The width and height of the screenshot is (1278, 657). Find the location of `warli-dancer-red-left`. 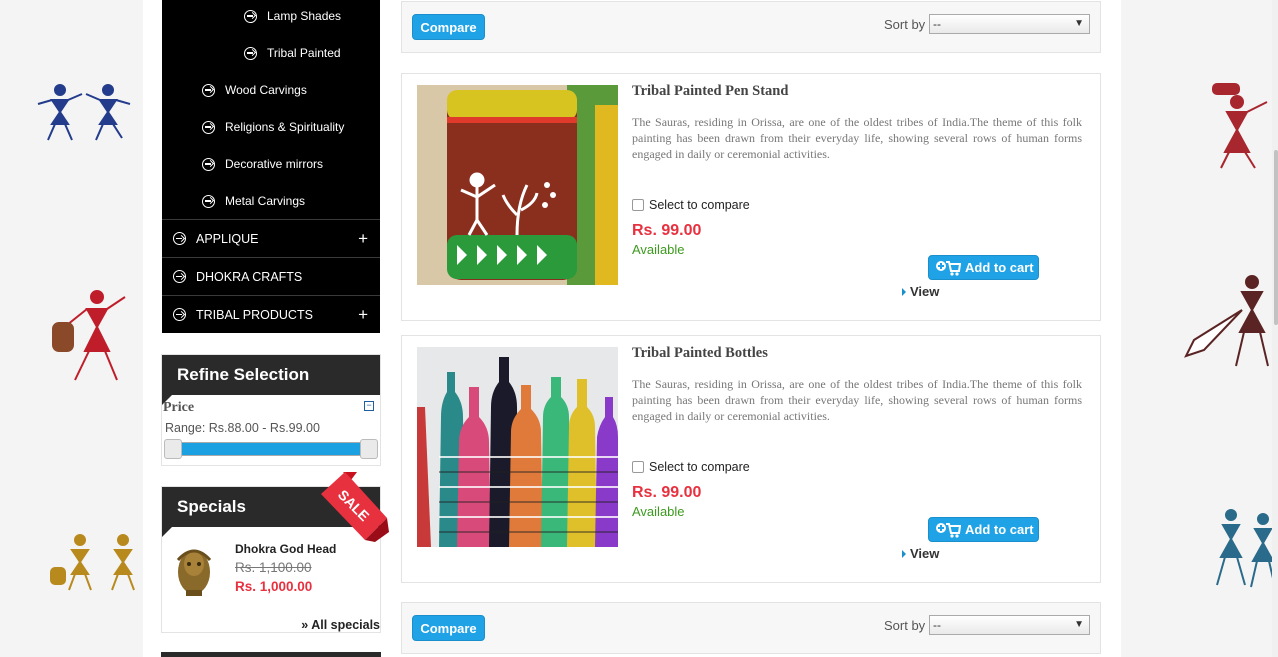

warli-dancer-red-left is located at coordinates (89, 335).